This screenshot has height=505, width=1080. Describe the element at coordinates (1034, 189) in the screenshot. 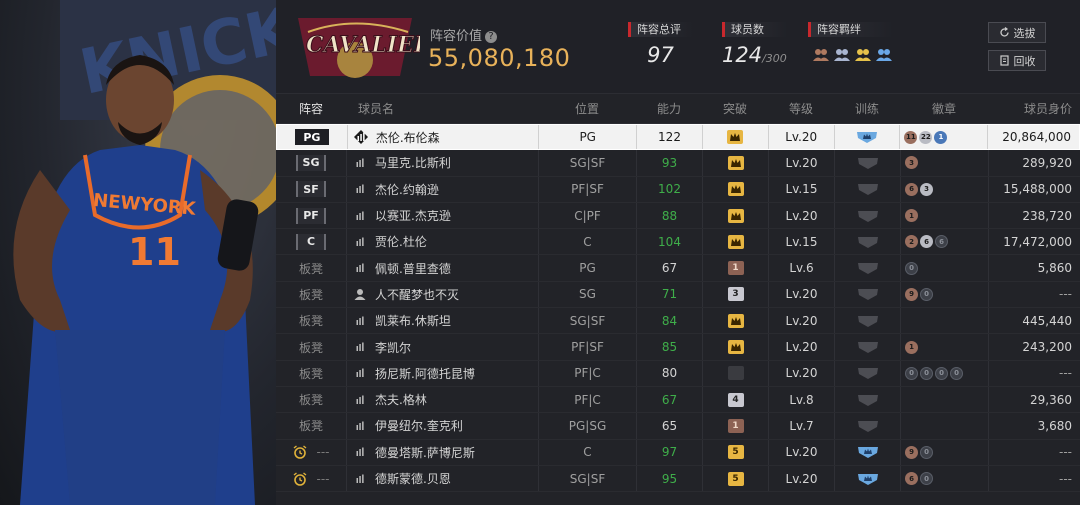

I see `player-value: 15,488,000` at that location.